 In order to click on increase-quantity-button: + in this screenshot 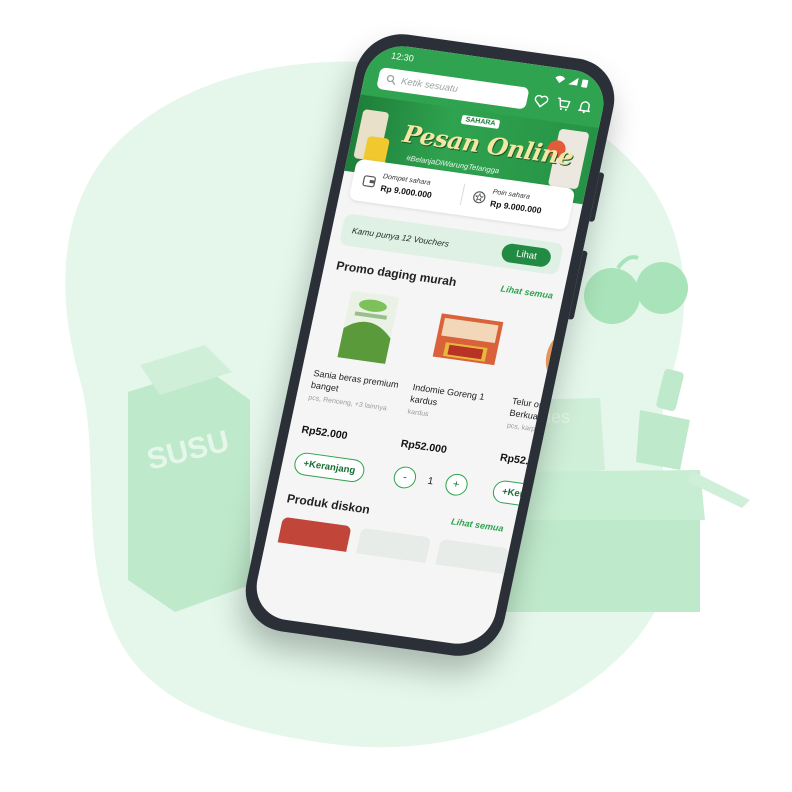, I will do `click(456, 484)`.